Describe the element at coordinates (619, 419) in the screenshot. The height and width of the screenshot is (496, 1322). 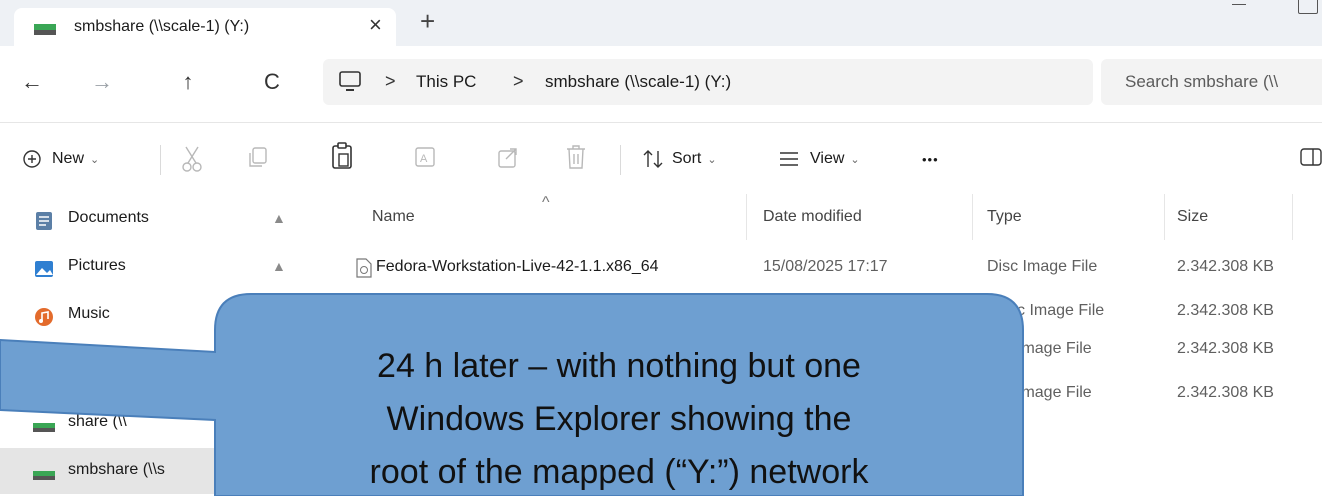
I see `callout-line: Windows Explorer showing the` at that location.